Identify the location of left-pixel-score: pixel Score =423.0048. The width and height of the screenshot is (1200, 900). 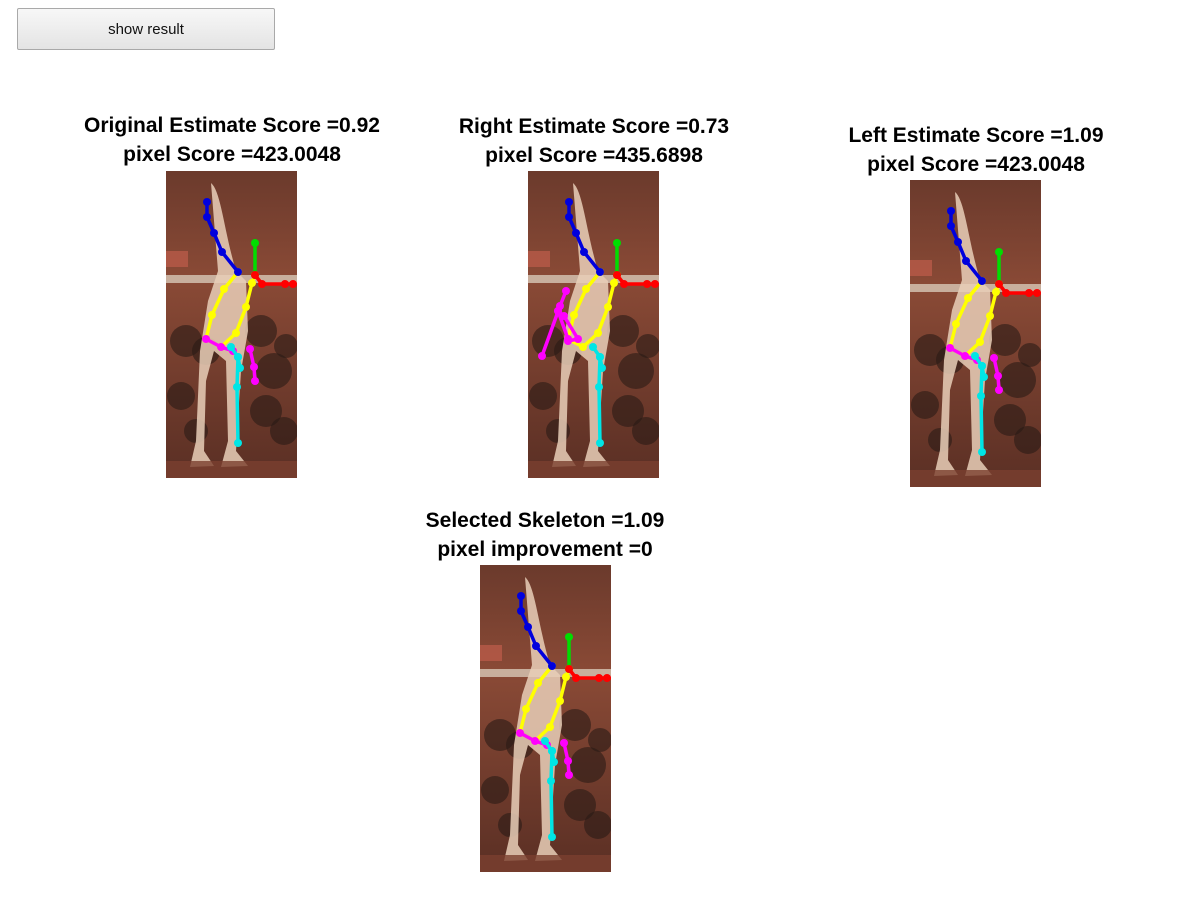
(976, 164).